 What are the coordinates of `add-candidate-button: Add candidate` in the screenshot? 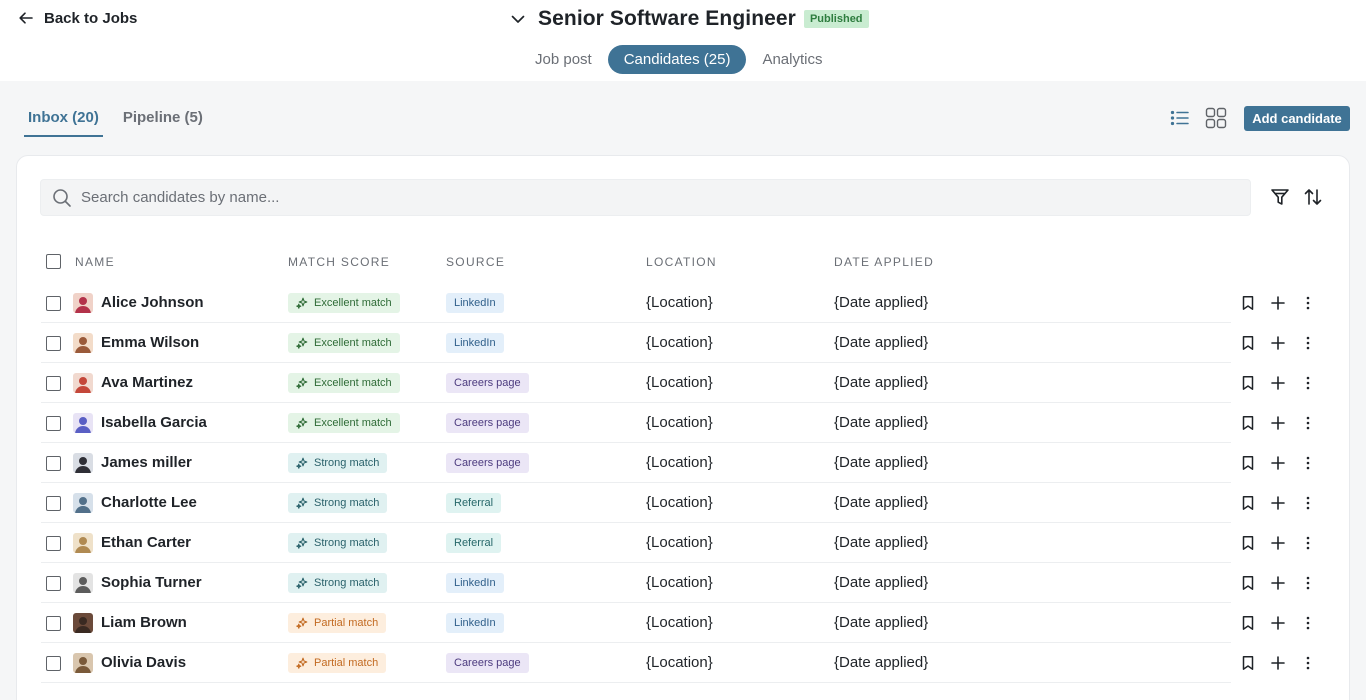 It's located at (1297, 118).